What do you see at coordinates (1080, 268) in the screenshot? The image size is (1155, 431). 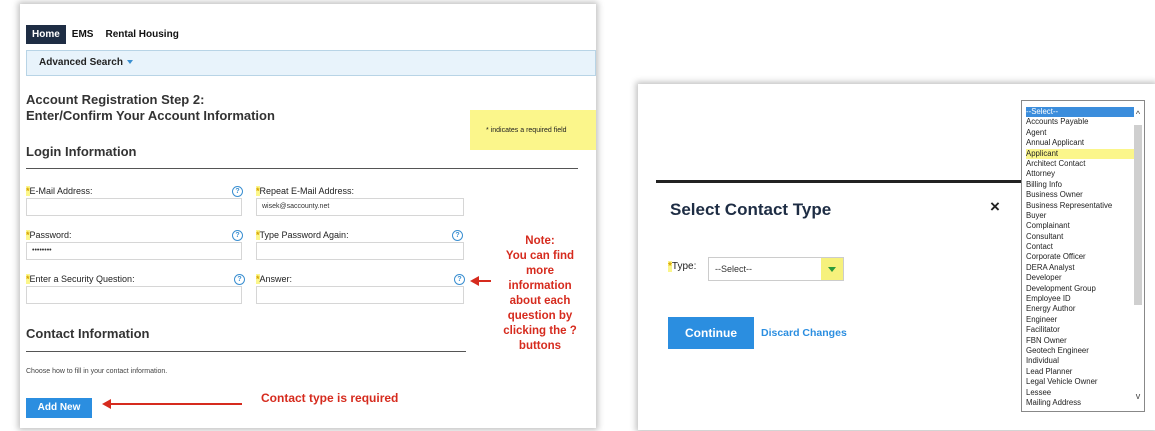 I see `dropdown-option: DERA Analyst` at bounding box center [1080, 268].